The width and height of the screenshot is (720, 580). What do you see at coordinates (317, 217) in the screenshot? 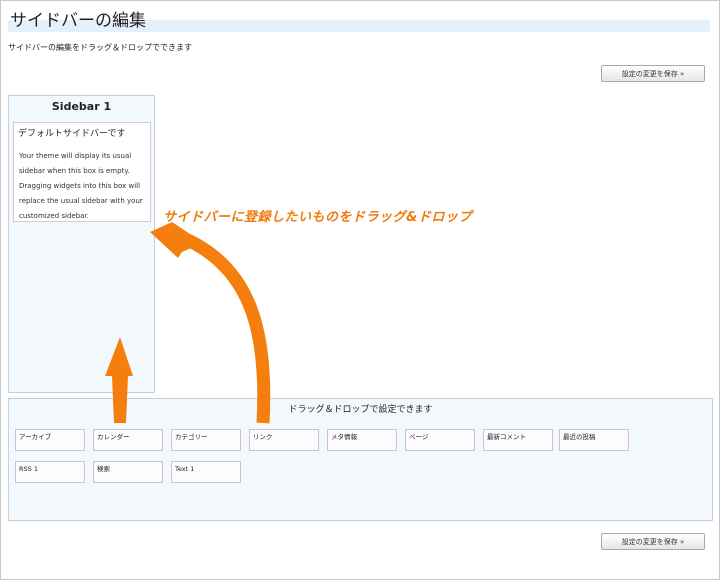
I see `drag-drop-annotation: サイドバーに登録したいものをドラッグ&ドロップ` at bounding box center [317, 217].